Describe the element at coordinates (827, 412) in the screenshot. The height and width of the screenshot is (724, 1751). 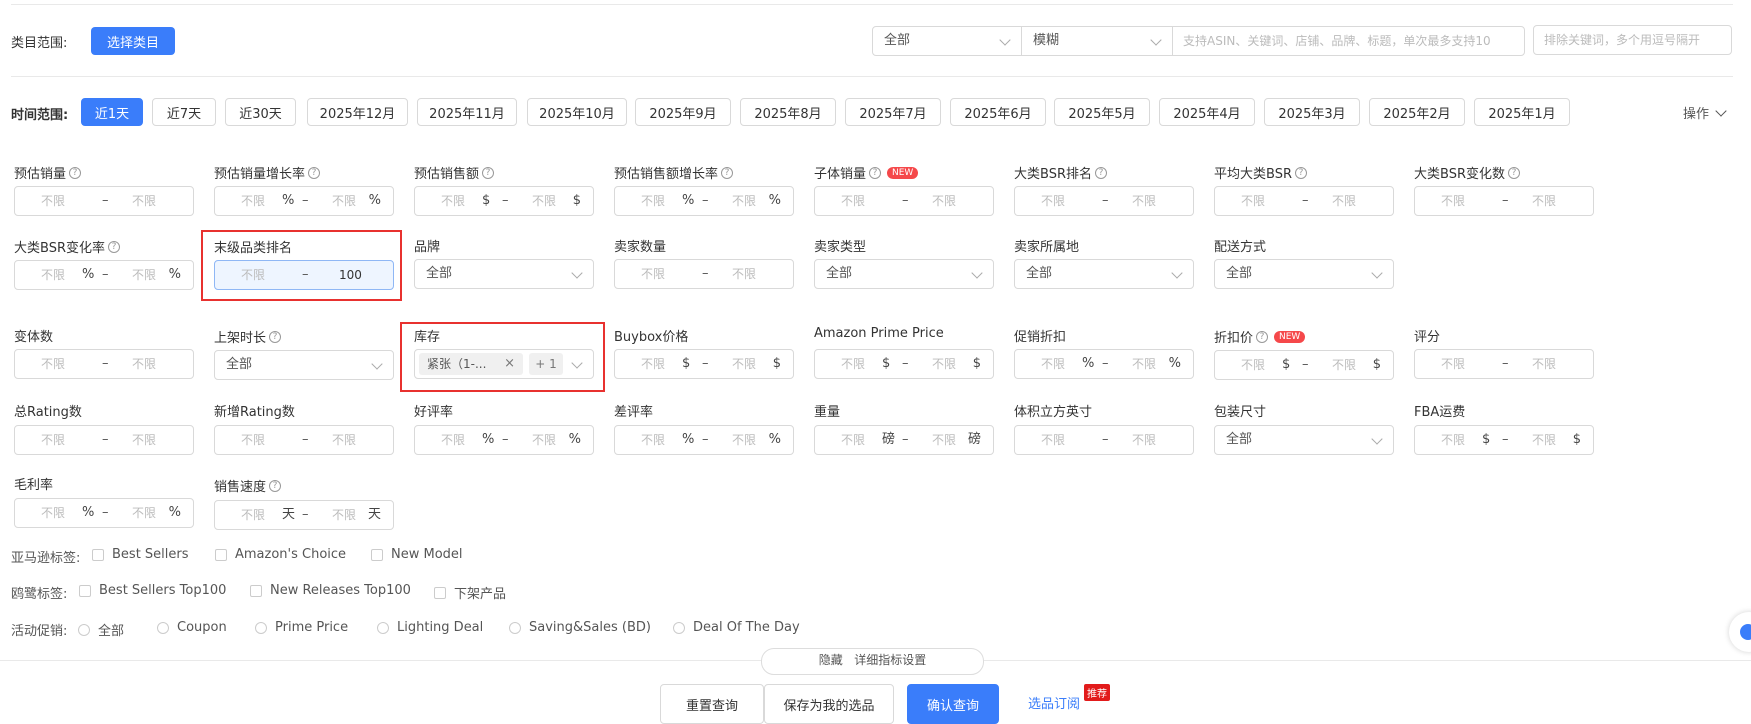
I see `filter-label: 重量` at that location.